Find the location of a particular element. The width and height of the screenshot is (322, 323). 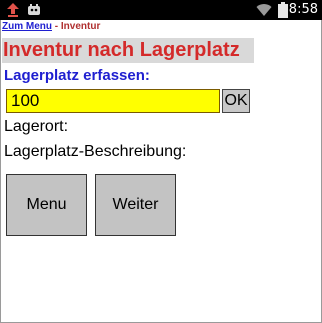

lagerplatz-input is located at coordinates (113, 101).